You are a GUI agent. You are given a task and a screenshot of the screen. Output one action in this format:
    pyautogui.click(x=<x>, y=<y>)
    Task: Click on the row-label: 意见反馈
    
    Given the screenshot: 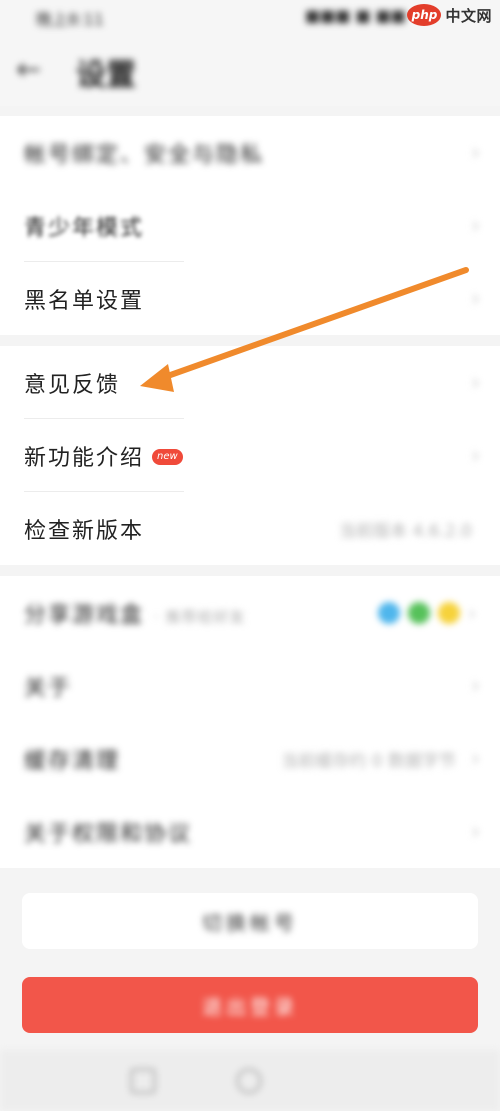 What is the action you would take?
    pyautogui.click(x=72, y=385)
    